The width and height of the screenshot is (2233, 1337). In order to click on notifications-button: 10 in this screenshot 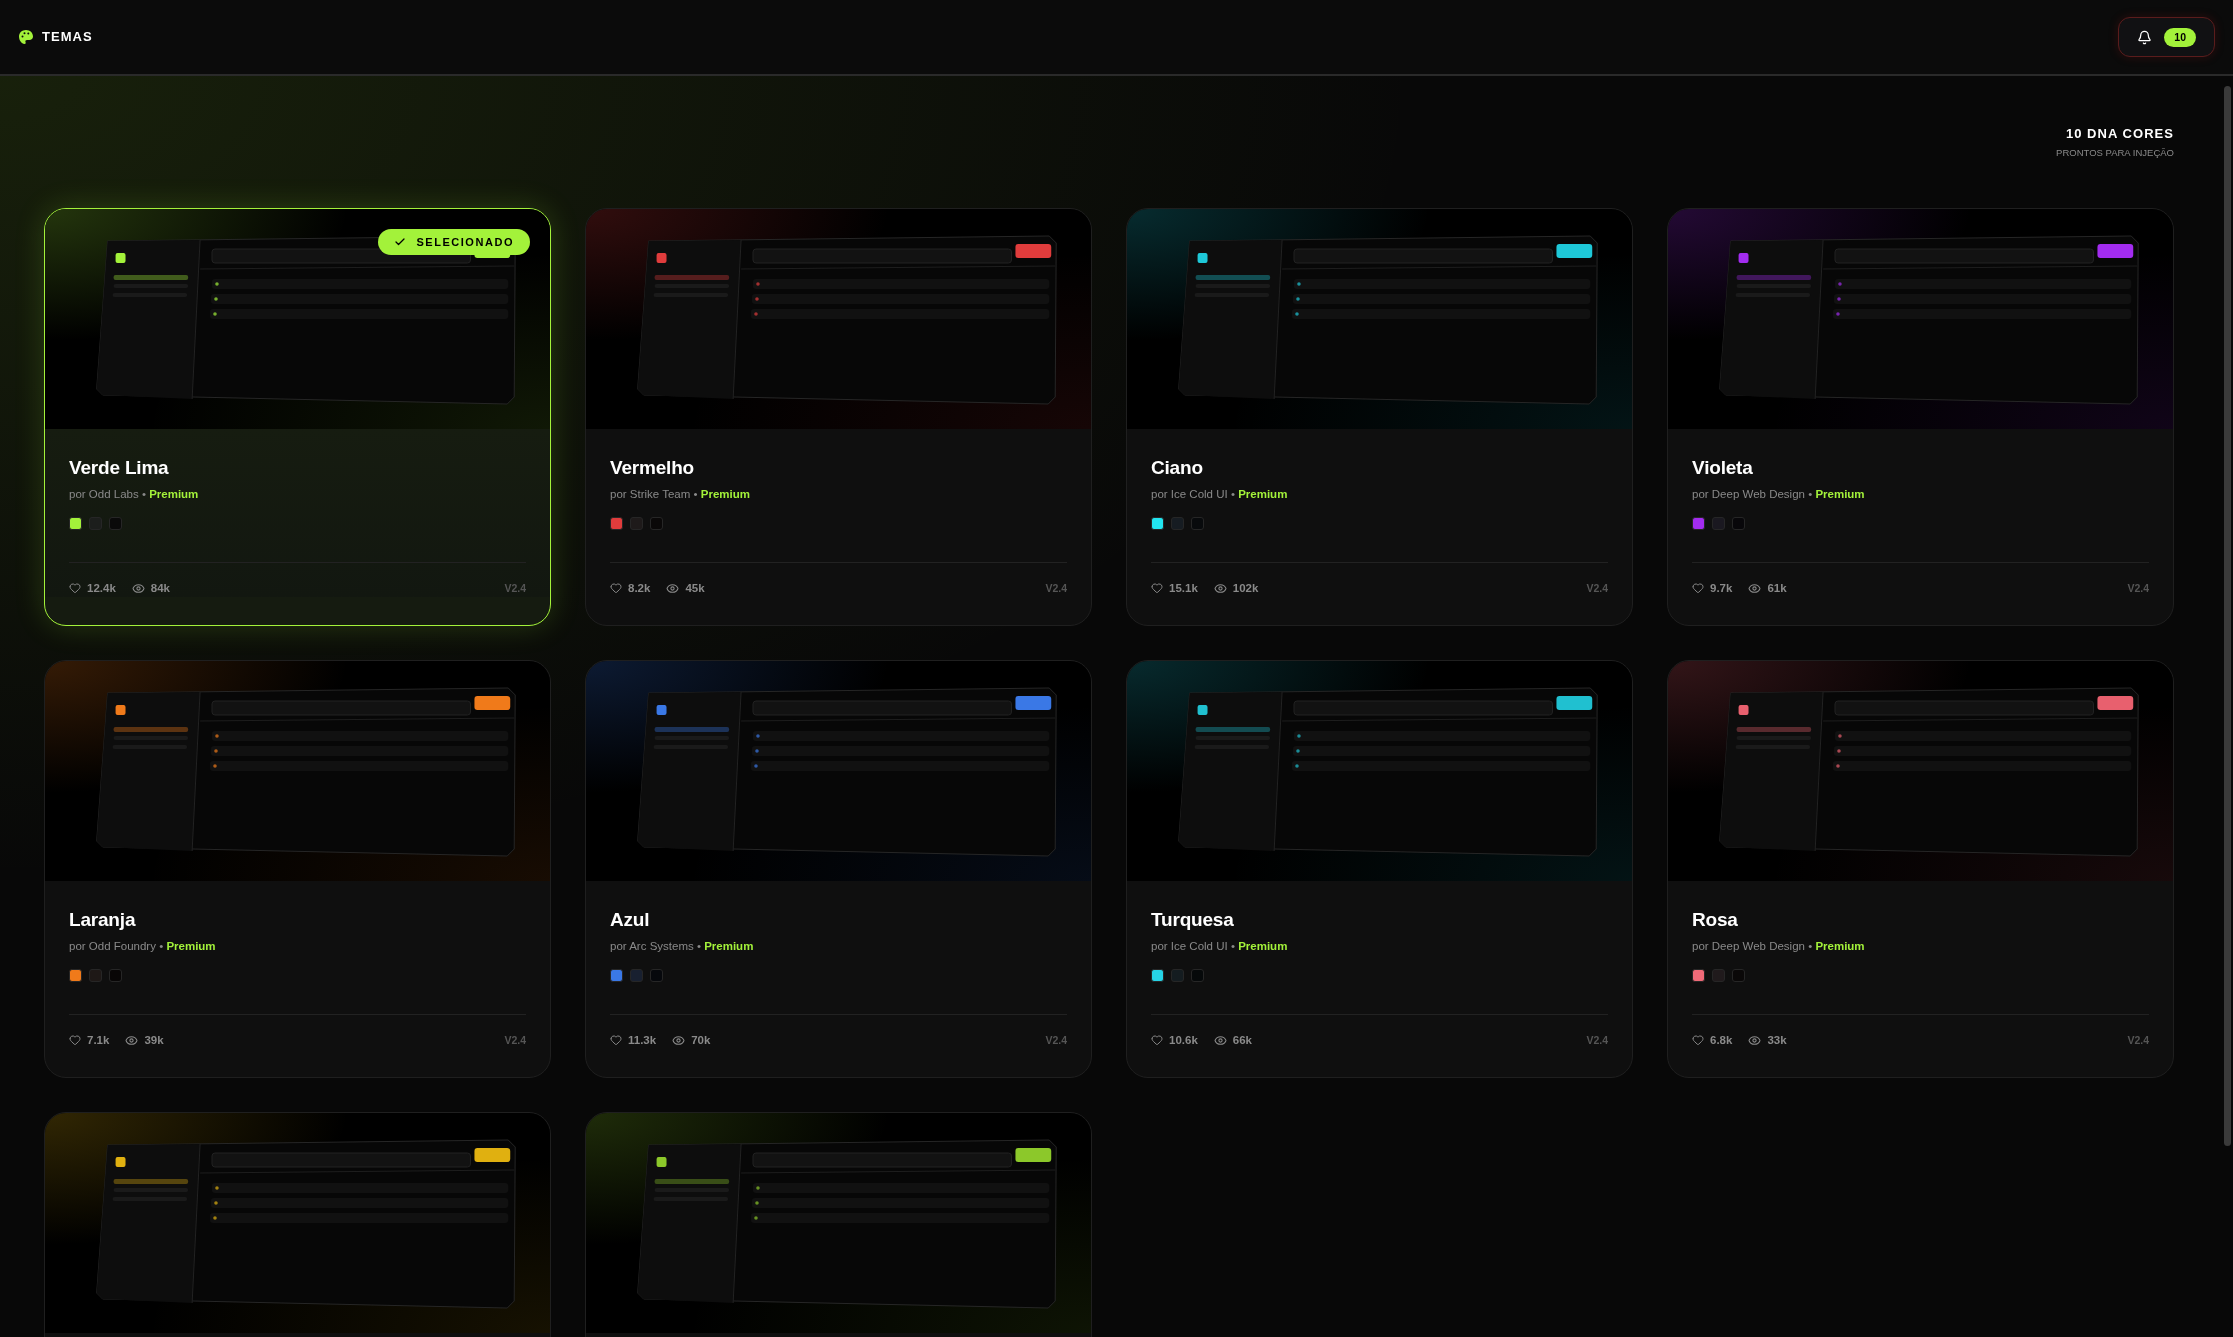, I will do `click(2166, 37)`.